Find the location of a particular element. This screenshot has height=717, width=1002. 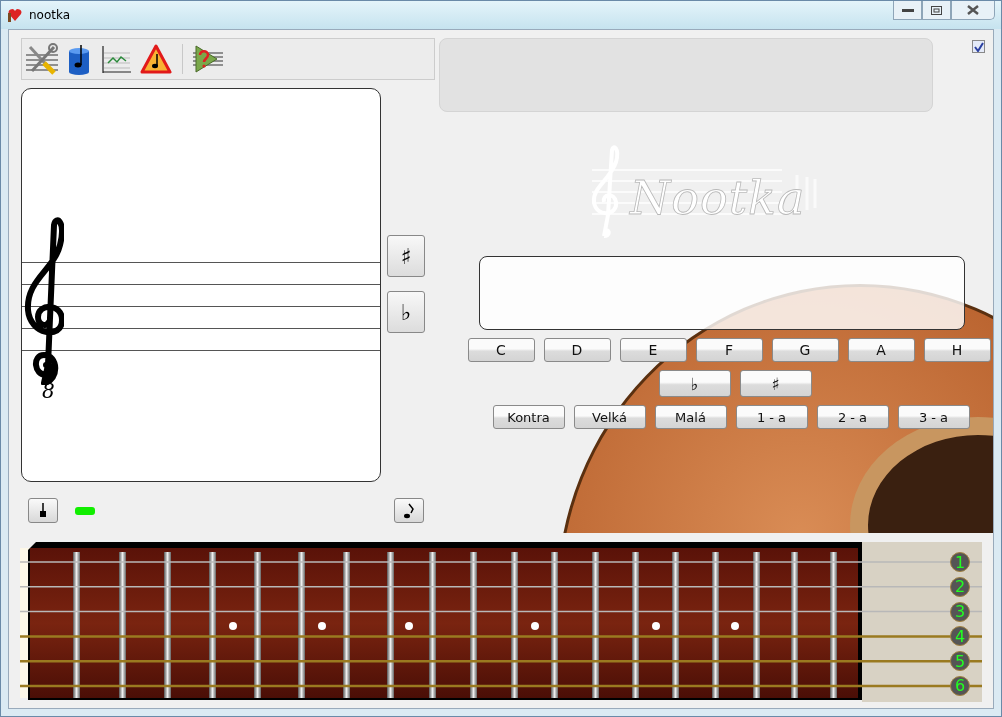

minimize-button is located at coordinates (907, 10).